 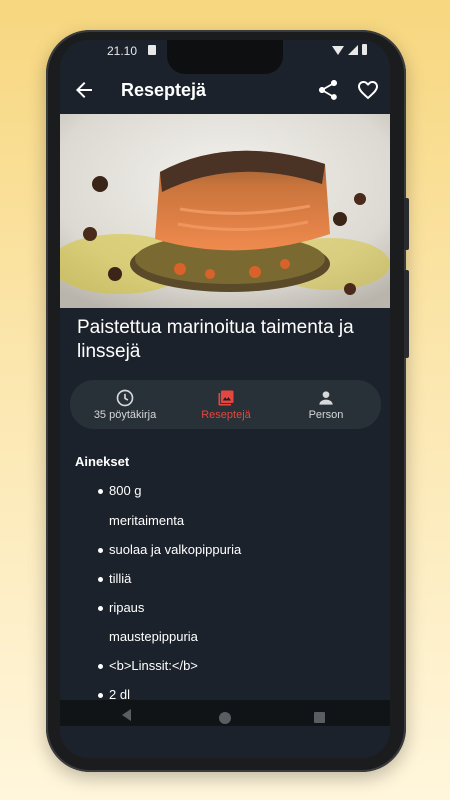 What do you see at coordinates (326, 398) in the screenshot?
I see `person-icon` at bounding box center [326, 398].